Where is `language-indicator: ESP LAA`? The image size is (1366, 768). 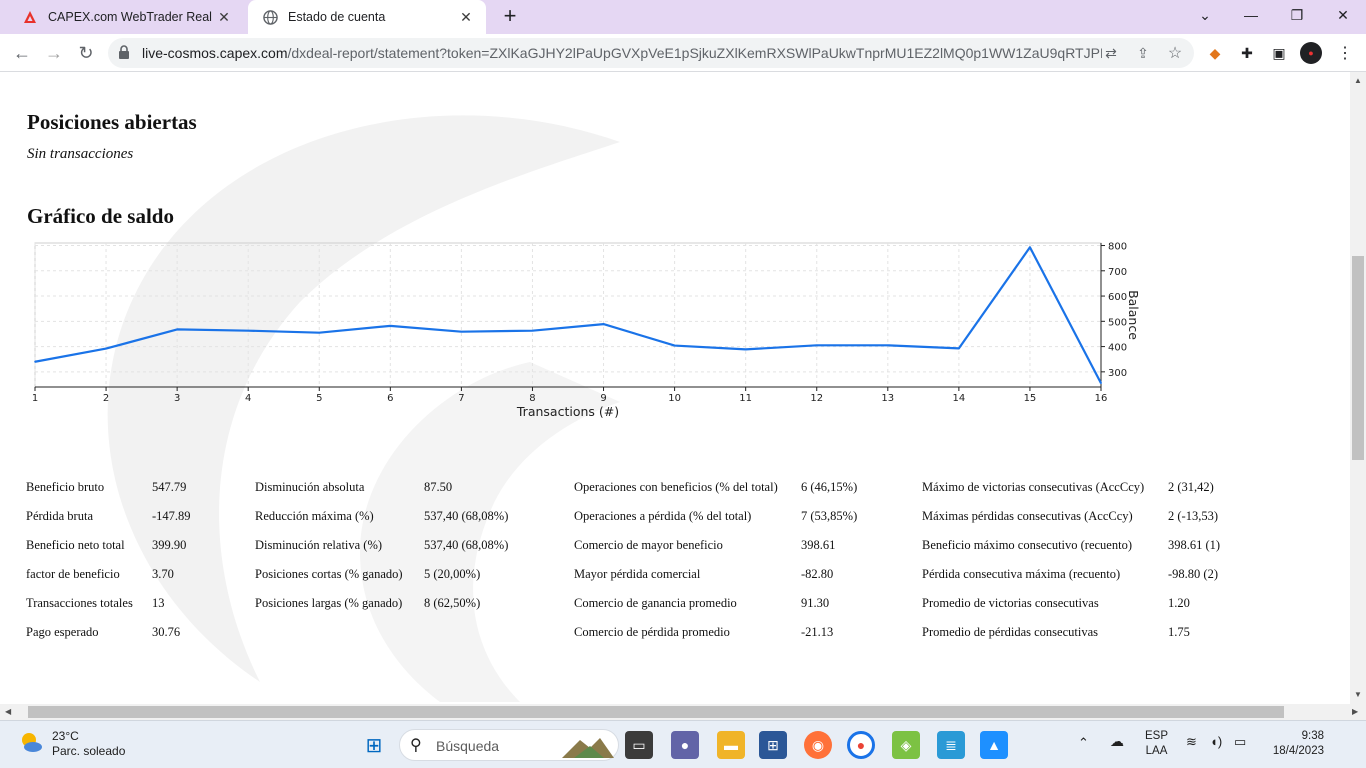
language-indicator: ESP LAA is located at coordinates (1156, 744).